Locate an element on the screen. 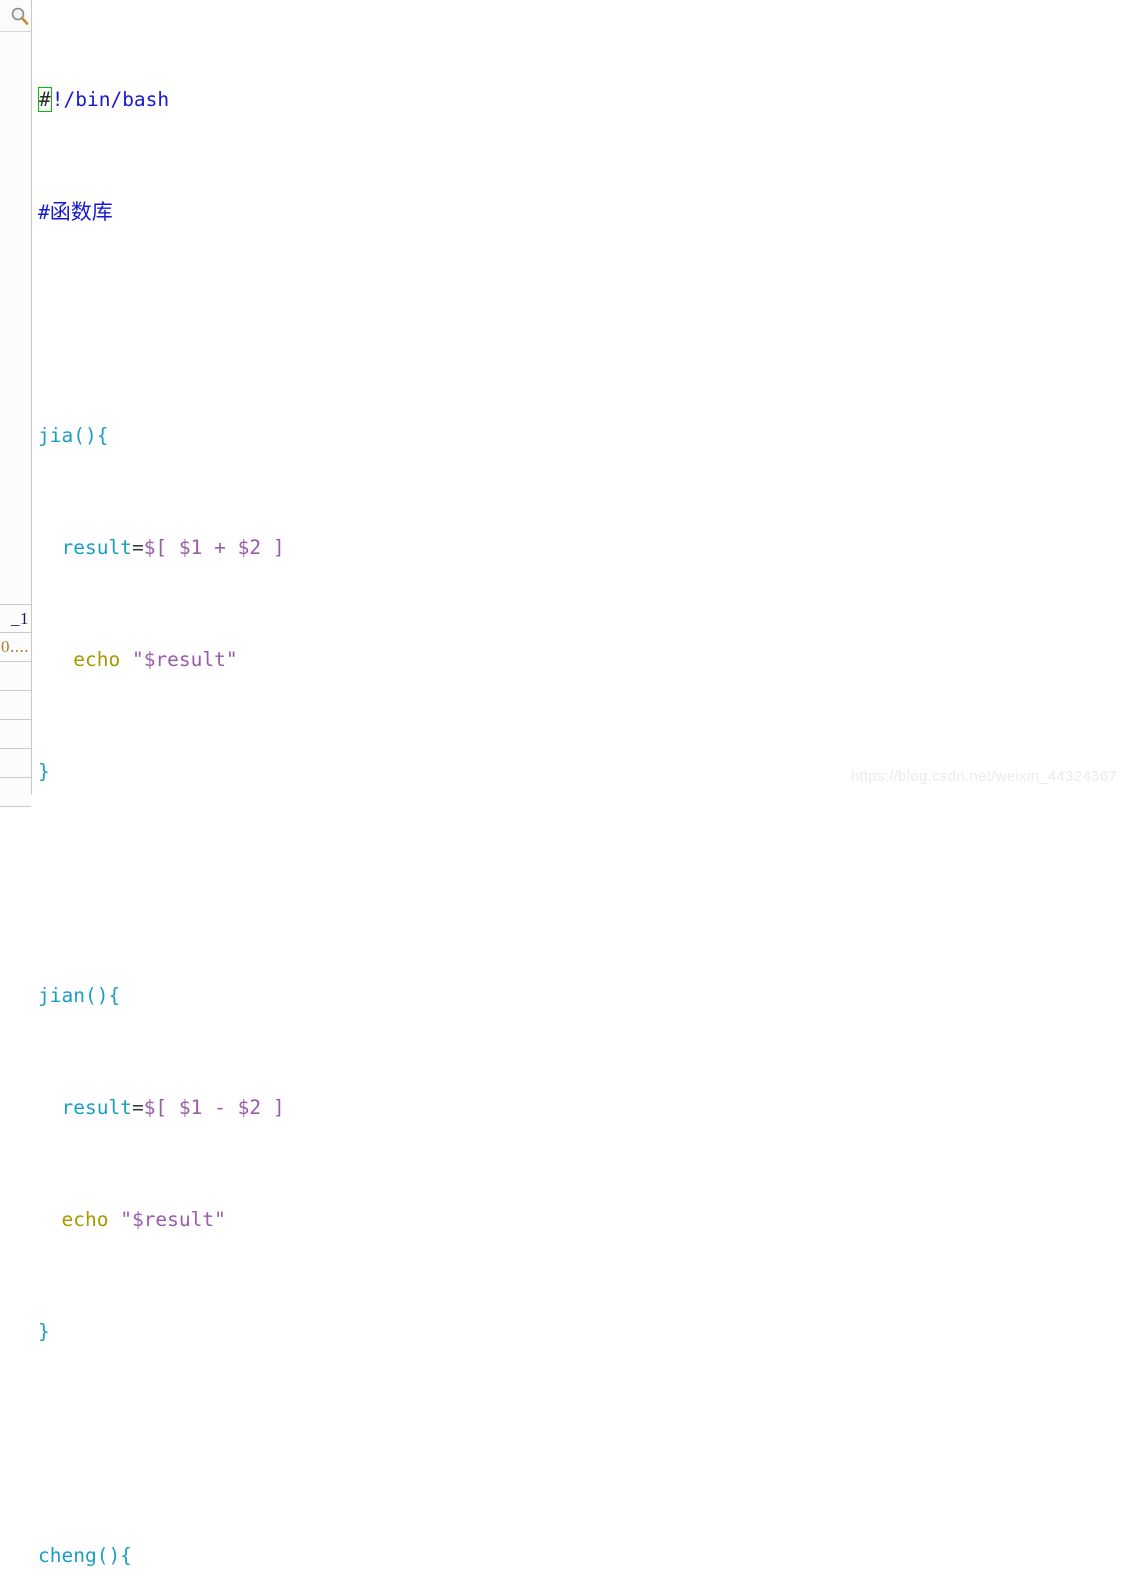 The width and height of the screenshot is (1125, 1590). code-line: result=$[ $1 + $2 ] is located at coordinates (175, 548).